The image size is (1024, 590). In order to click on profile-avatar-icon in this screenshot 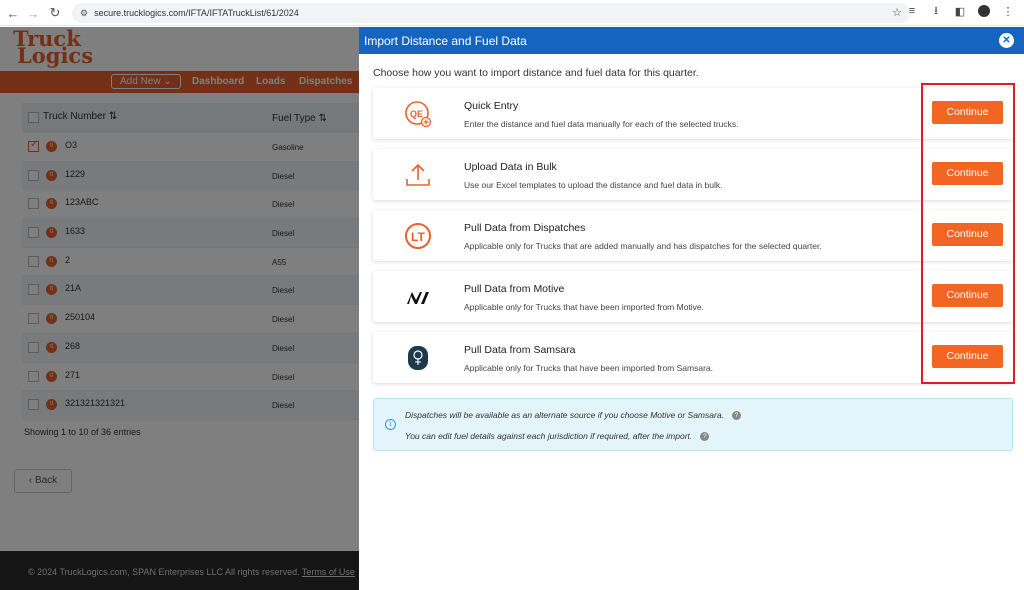, I will do `click(984, 11)`.